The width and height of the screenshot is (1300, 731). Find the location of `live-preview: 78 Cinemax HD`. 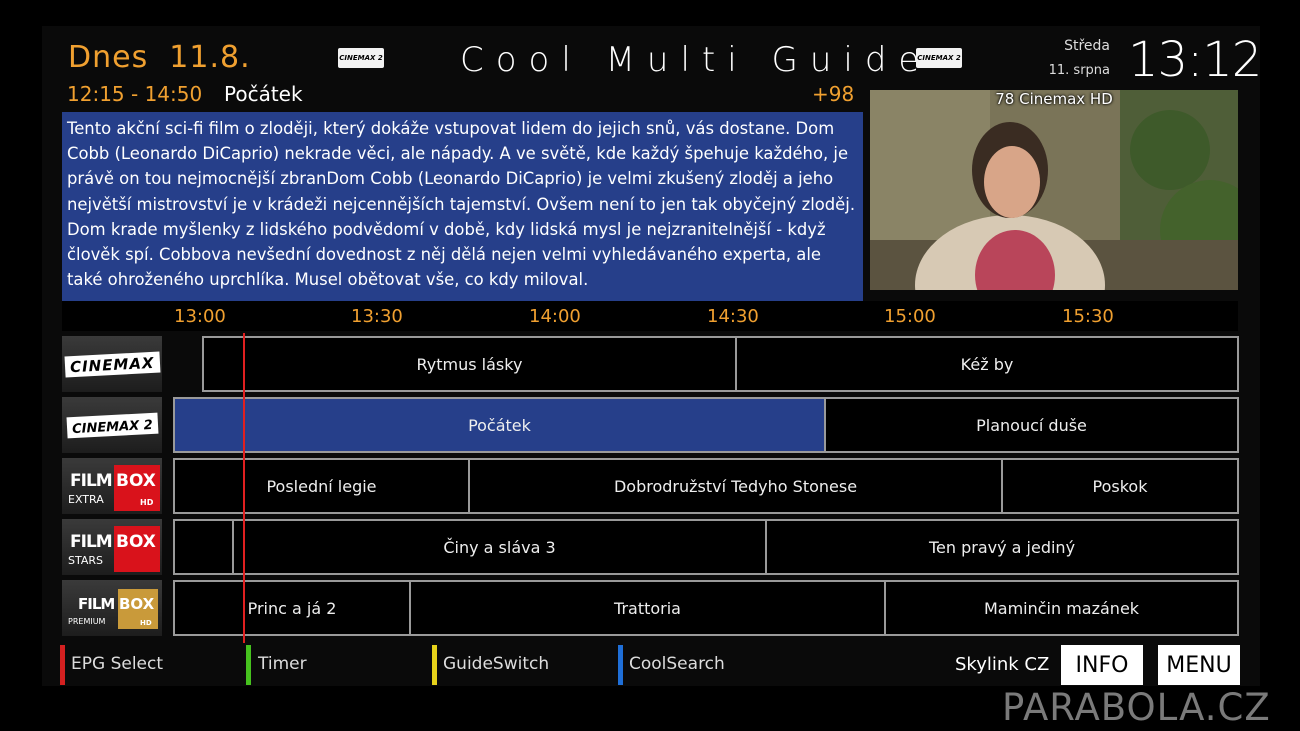

live-preview: 78 Cinemax HD is located at coordinates (1054, 190).